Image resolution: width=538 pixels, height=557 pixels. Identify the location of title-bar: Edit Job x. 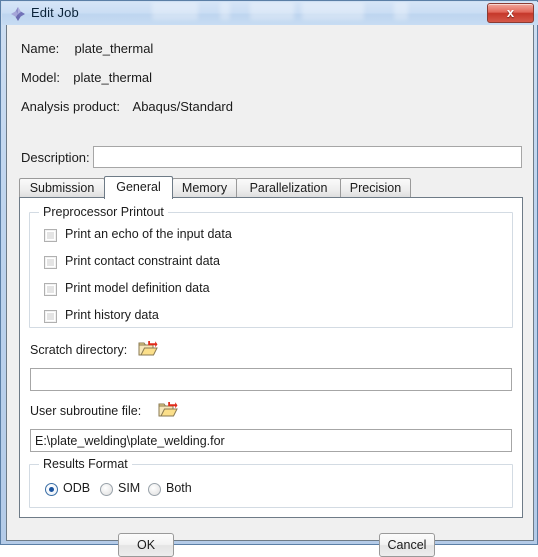
(270, 13).